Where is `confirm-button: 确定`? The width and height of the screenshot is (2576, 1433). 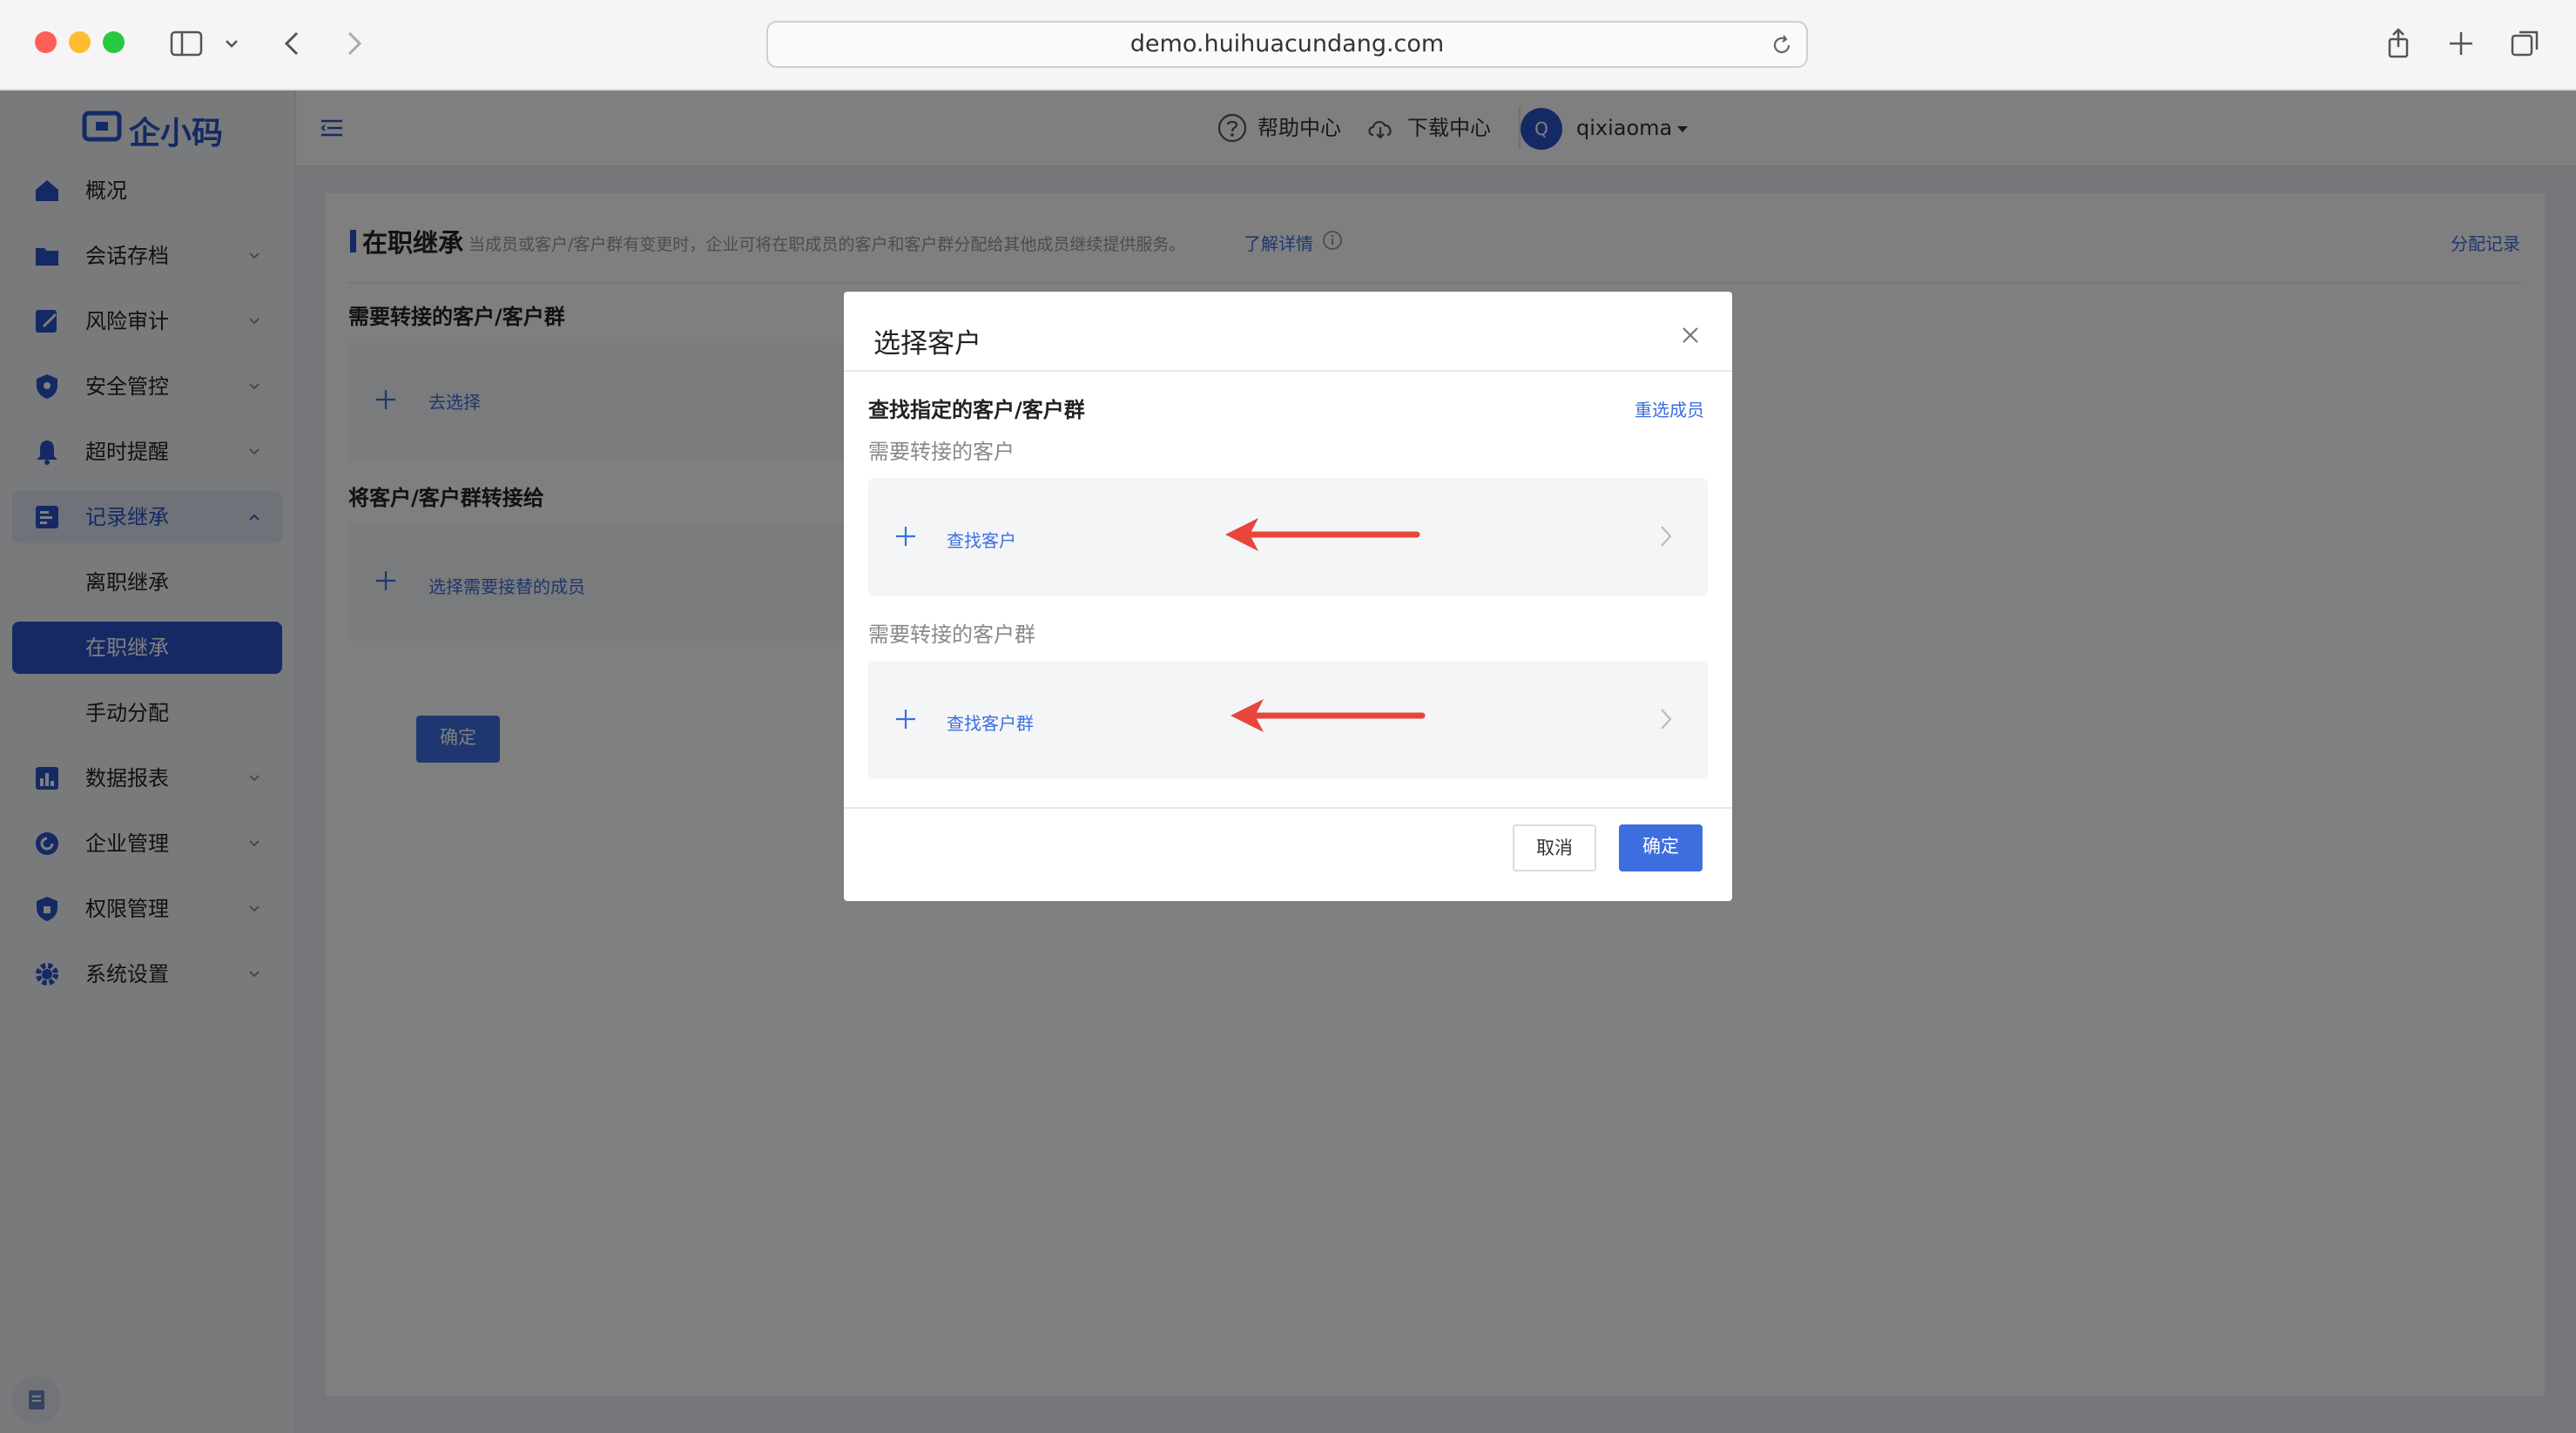
confirm-button: 确定 is located at coordinates (1661, 848).